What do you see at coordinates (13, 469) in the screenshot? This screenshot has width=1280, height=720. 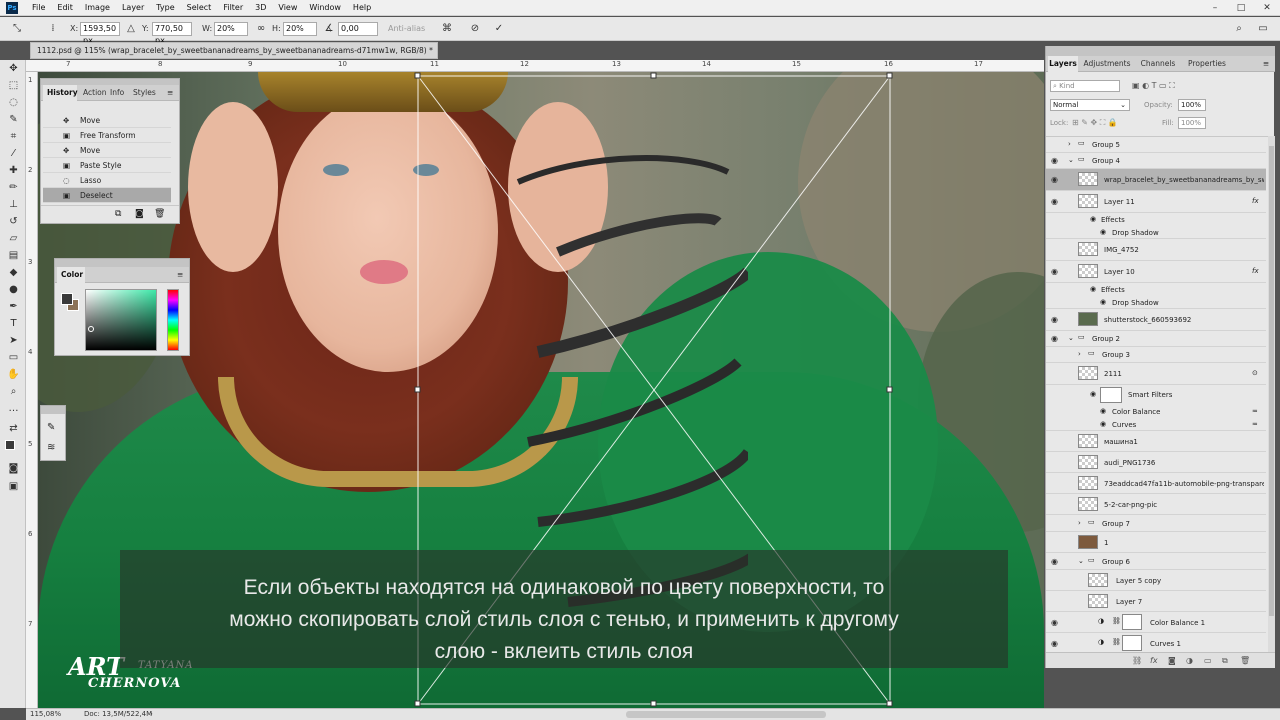 I see `quick-mask-icon: ◙` at bounding box center [13, 469].